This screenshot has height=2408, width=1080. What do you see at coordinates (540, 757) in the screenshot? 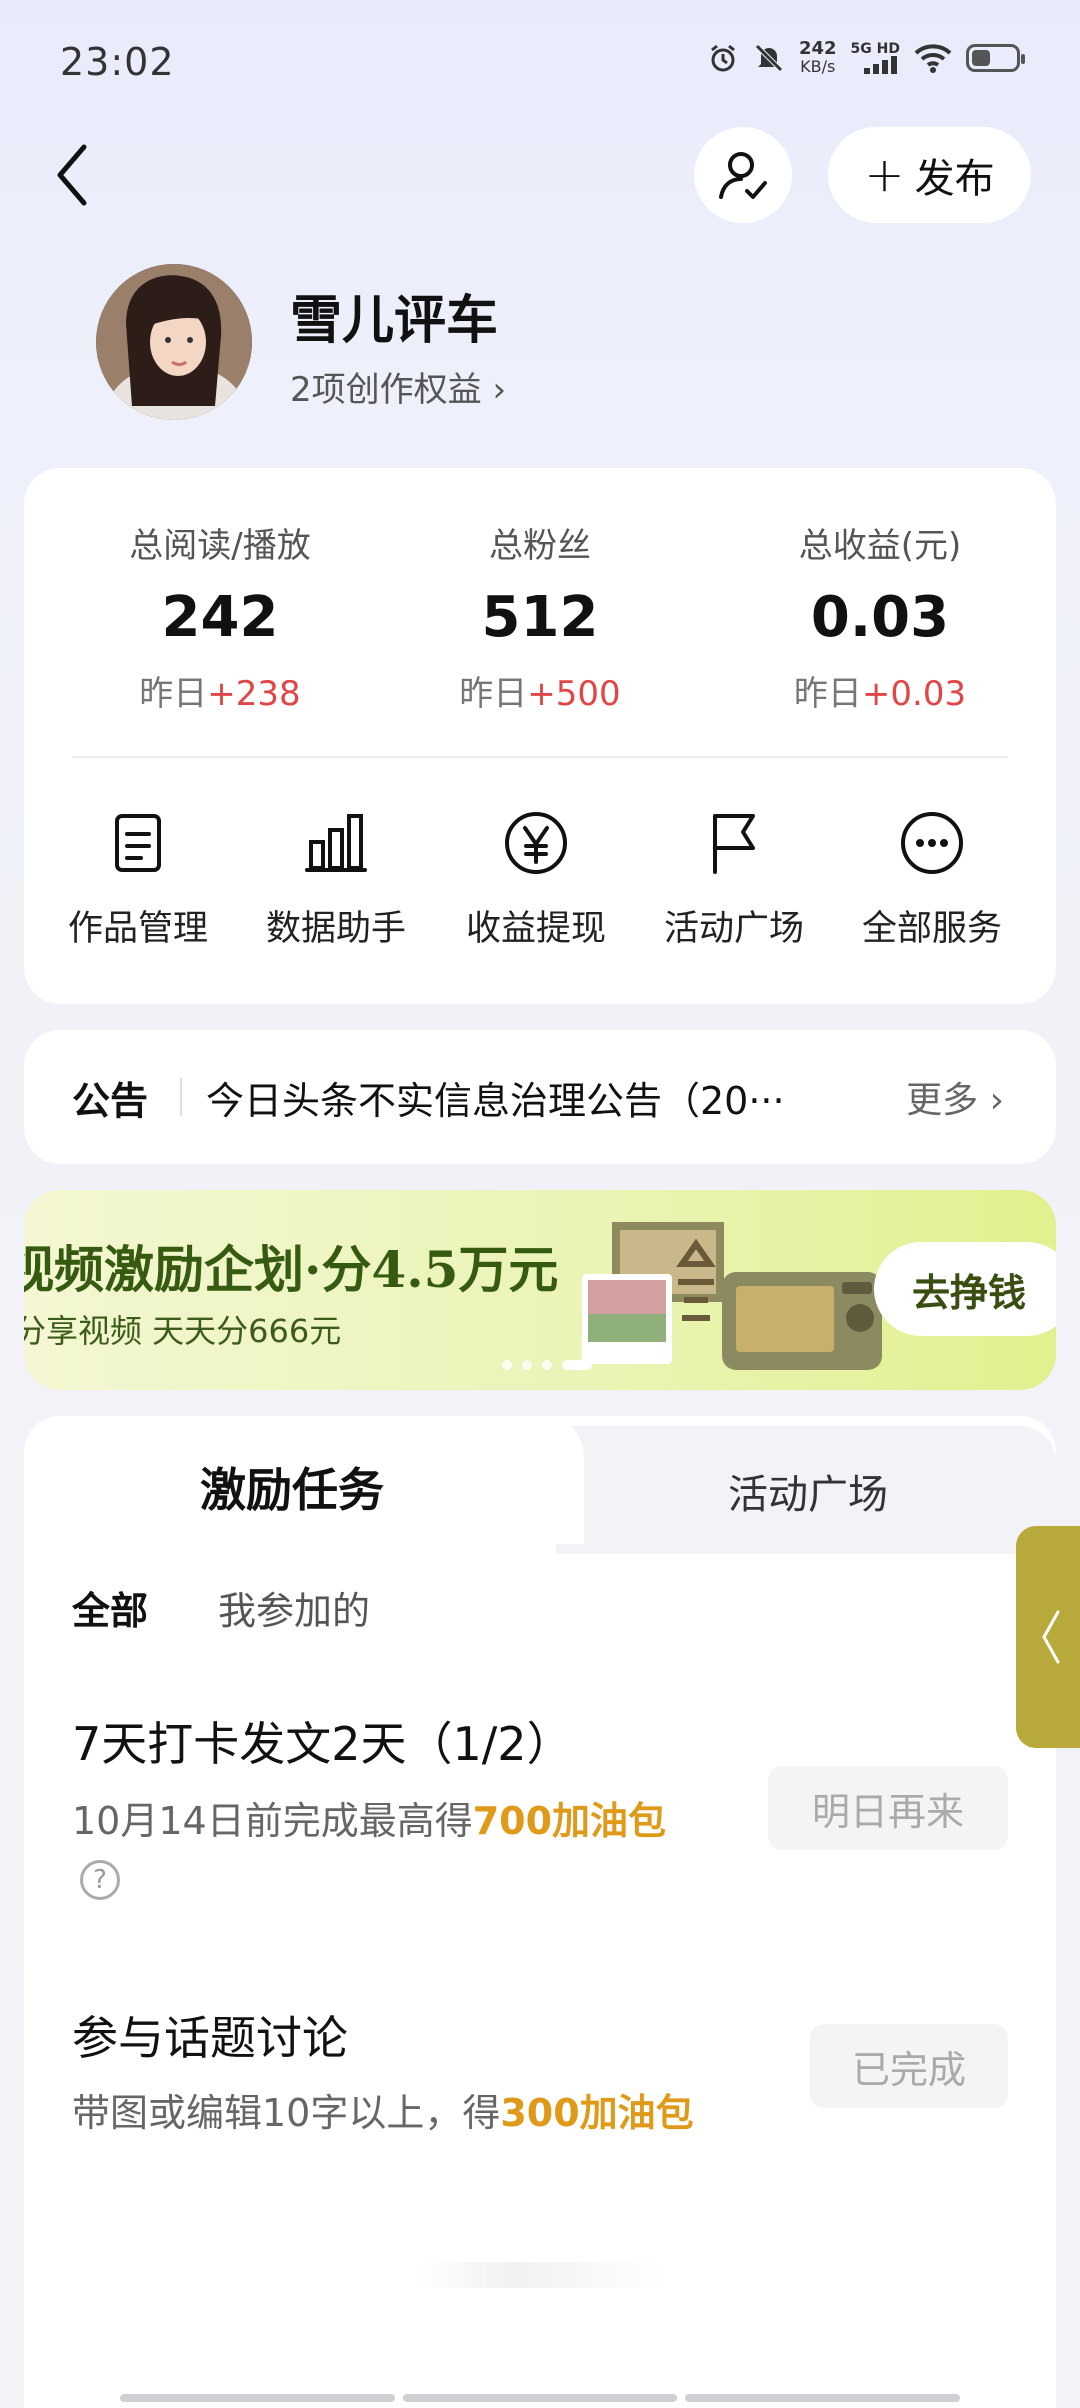
I see `divider` at bounding box center [540, 757].